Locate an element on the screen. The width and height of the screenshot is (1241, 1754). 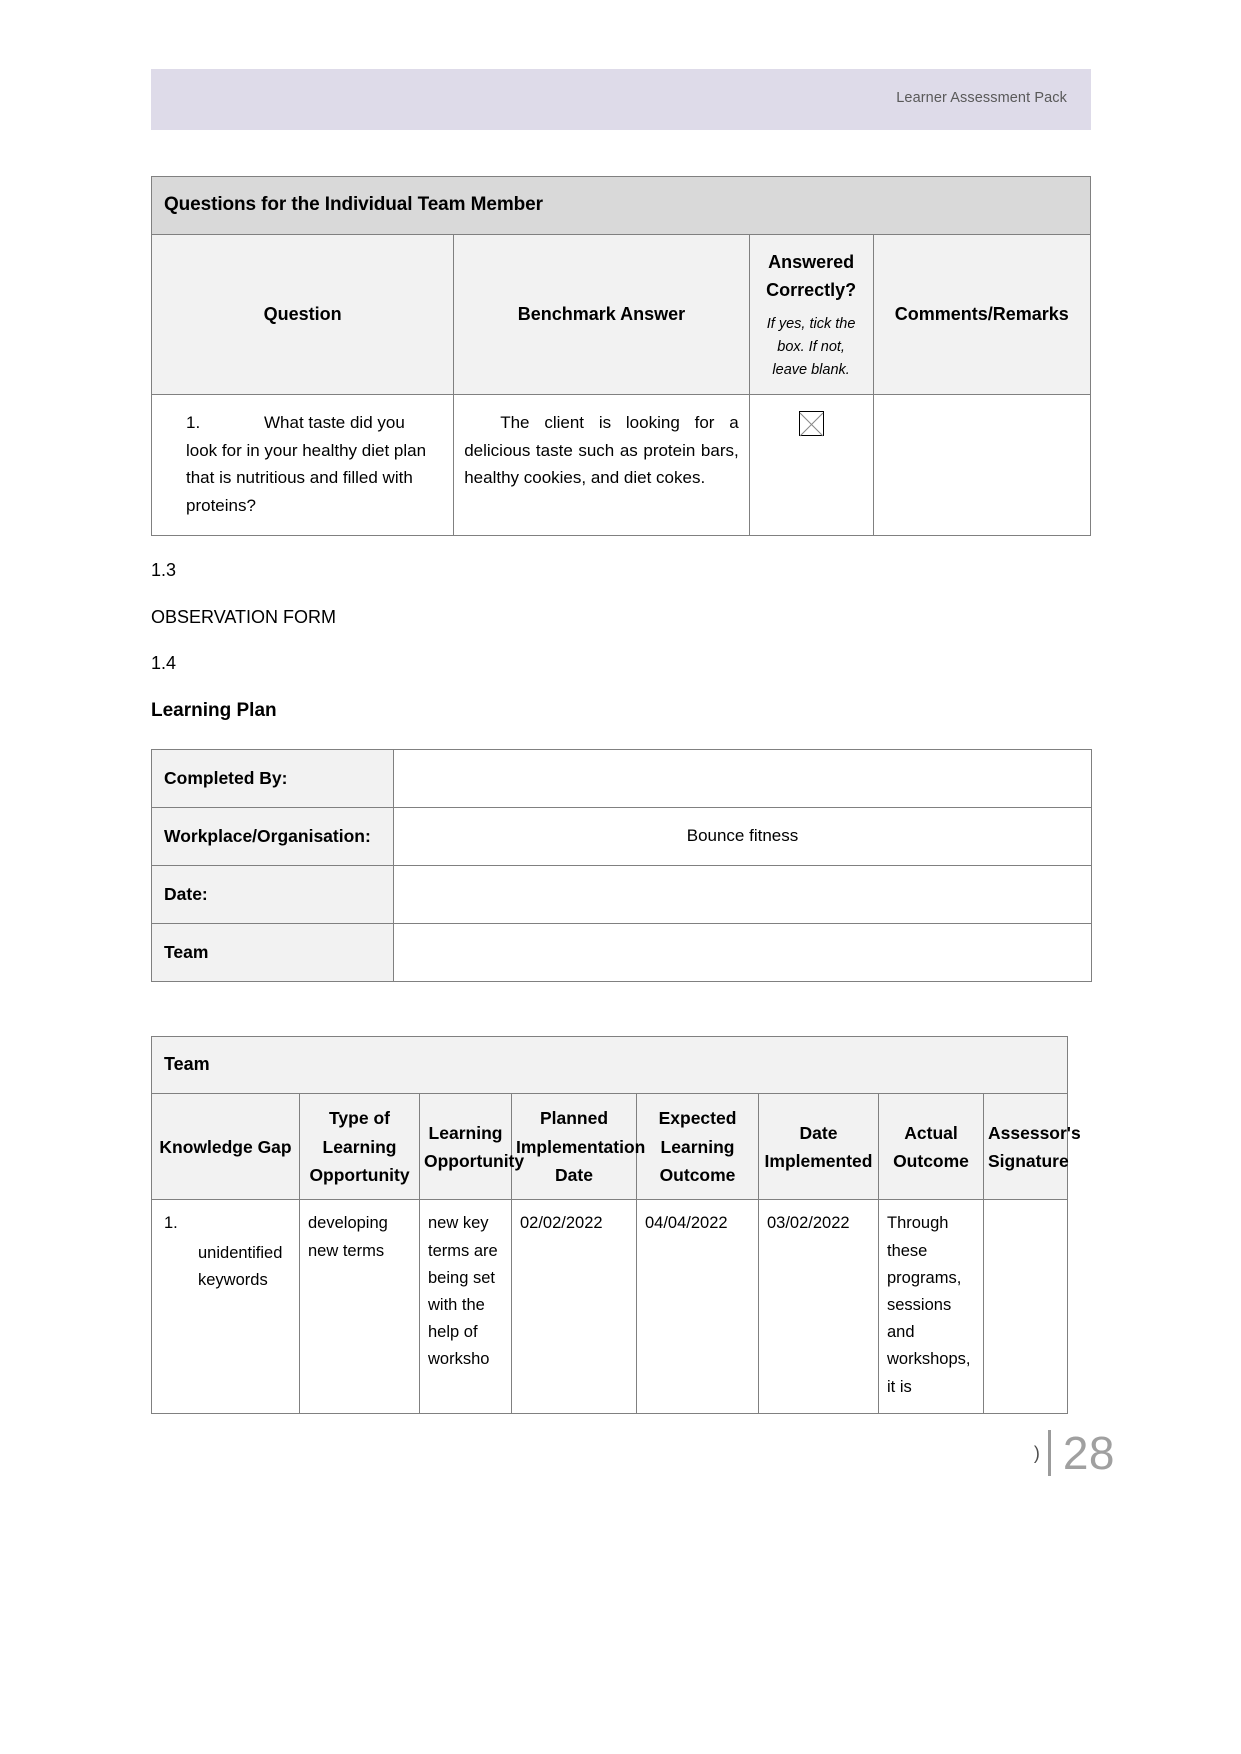
plan-row-workplace: Workplace/Organisation: Bounce fitness is located at coordinates (621, 837).